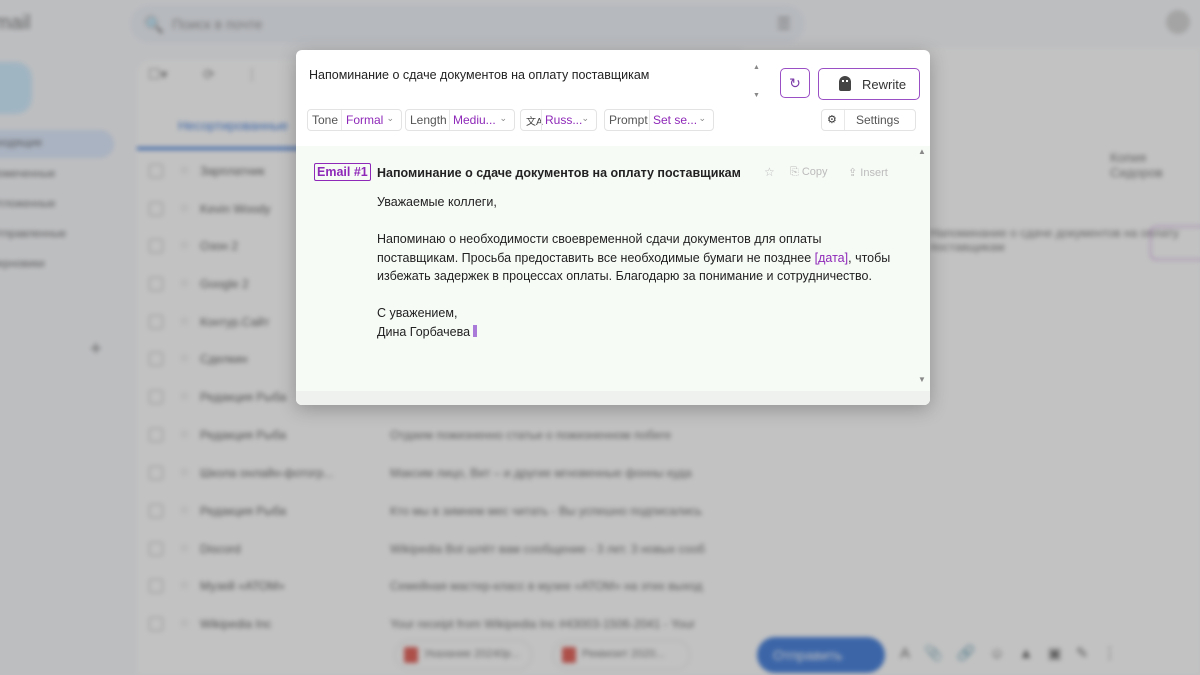 The height and width of the screenshot is (675, 1200). I want to click on copy-button: ⎘ Copy, so click(809, 172).